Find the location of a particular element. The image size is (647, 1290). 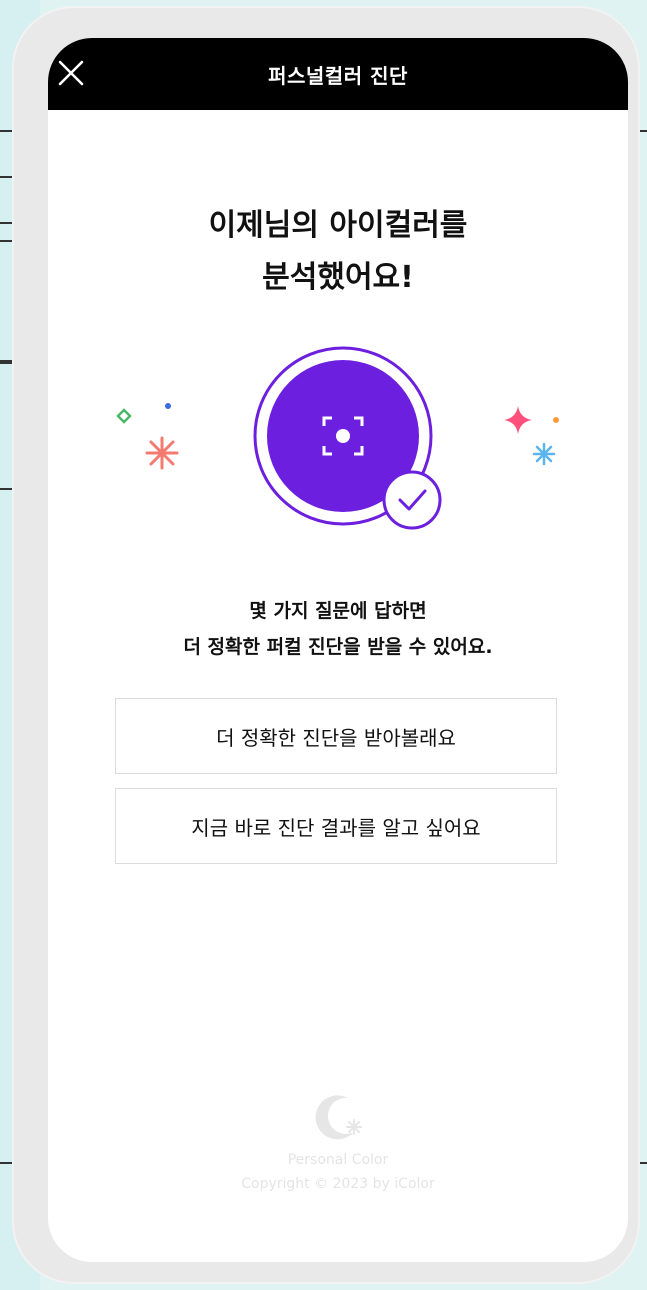

page-title: 퍼스널컬러 진단 is located at coordinates (338, 76).